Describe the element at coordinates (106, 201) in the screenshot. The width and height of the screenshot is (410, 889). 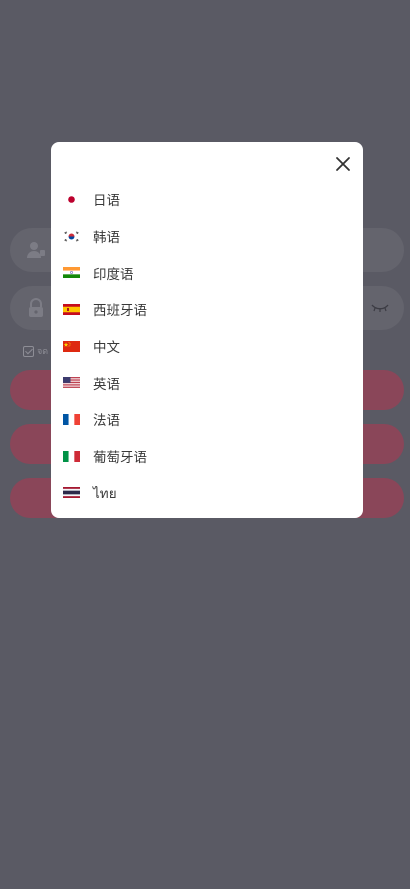
I see `language-label: 日语` at that location.